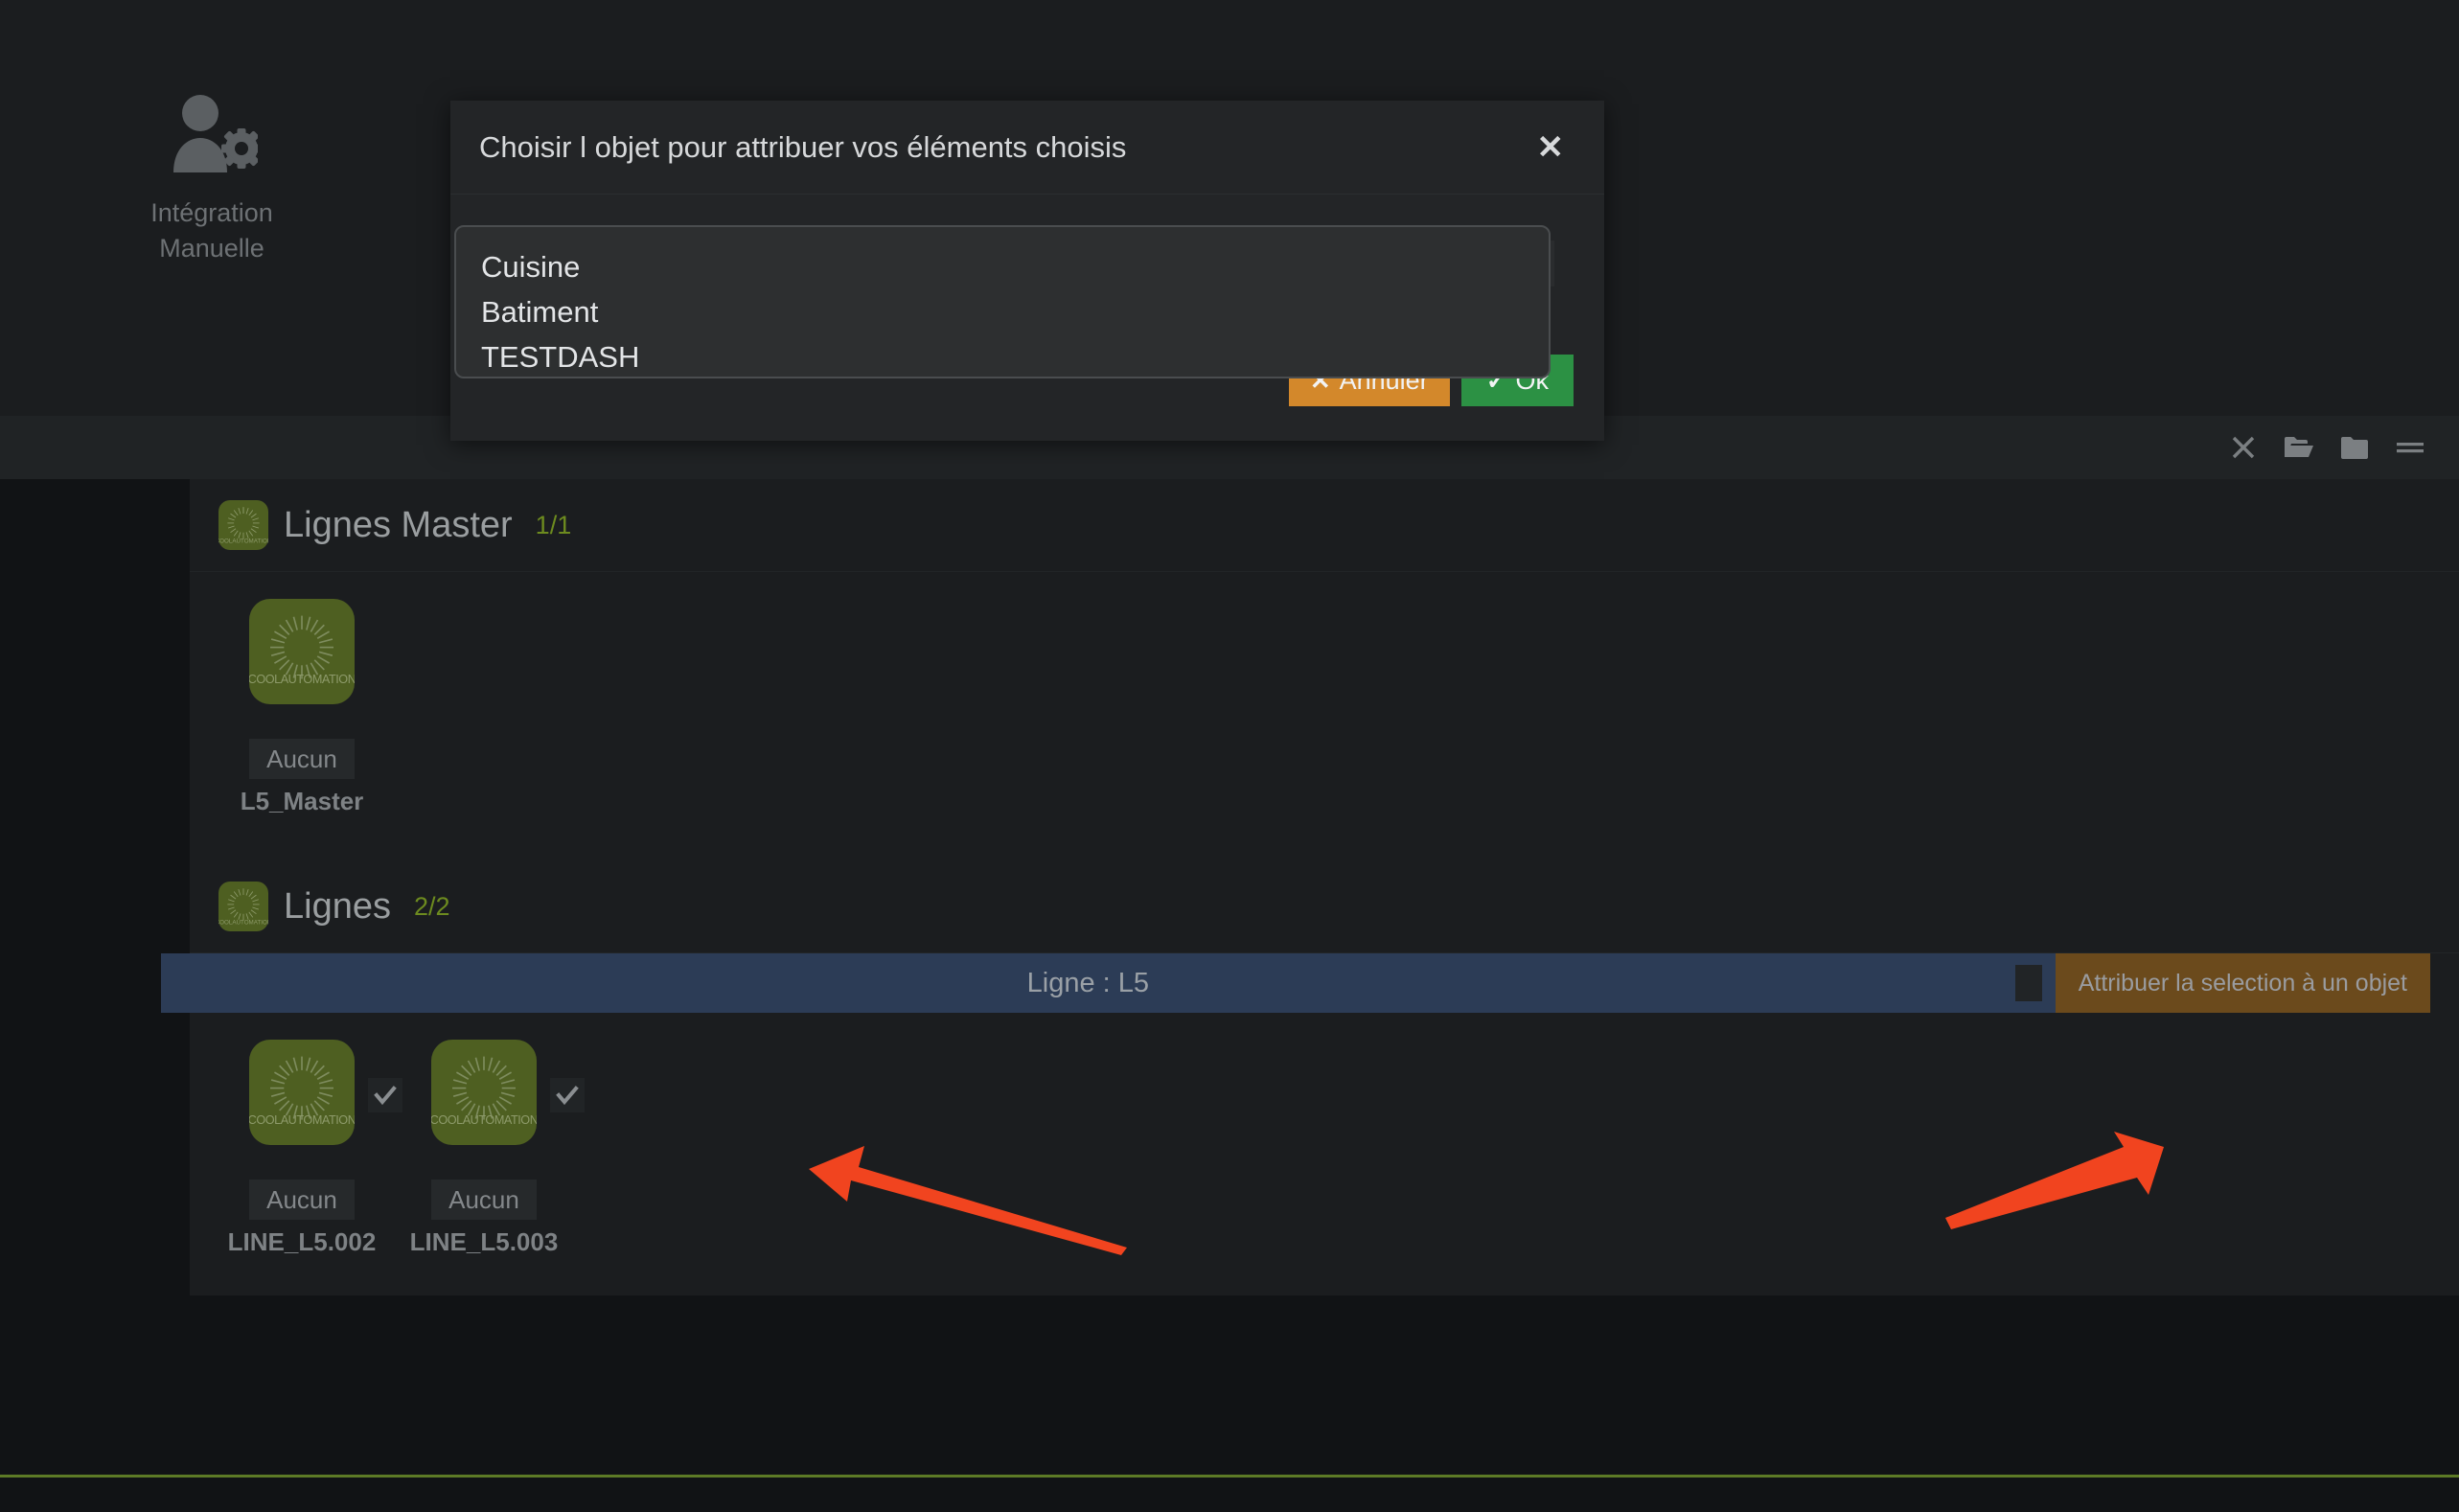 Image resolution: width=2459 pixels, height=1512 pixels. Describe the element at coordinates (398, 525) in the screenshot. I see `group-title: Lignes Master` at that location.